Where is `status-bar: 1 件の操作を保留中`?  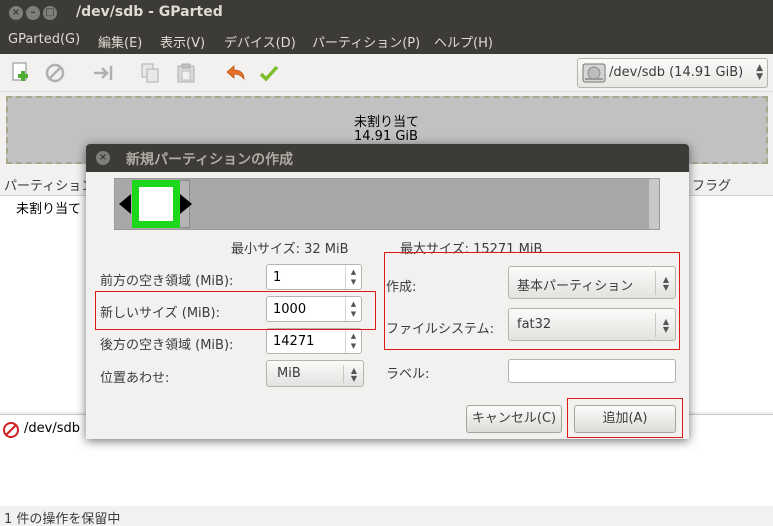
status-bar: 1 件の操作を保留中 is located at coordinates (386, 516).